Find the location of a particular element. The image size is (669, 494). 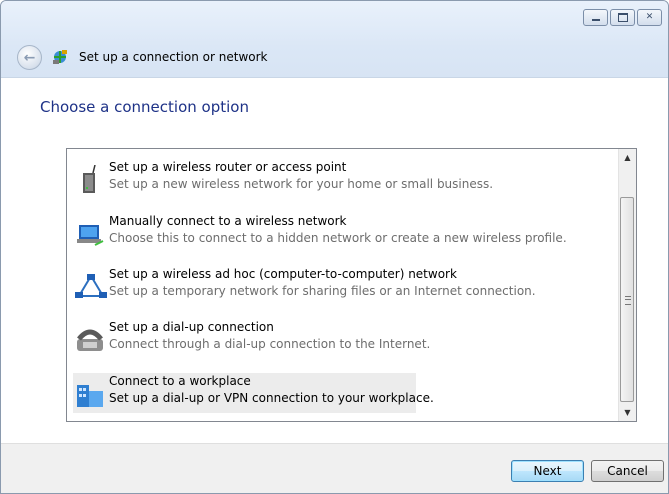

chevron-down-icon: ▼ is located at coordinates (627, 412).